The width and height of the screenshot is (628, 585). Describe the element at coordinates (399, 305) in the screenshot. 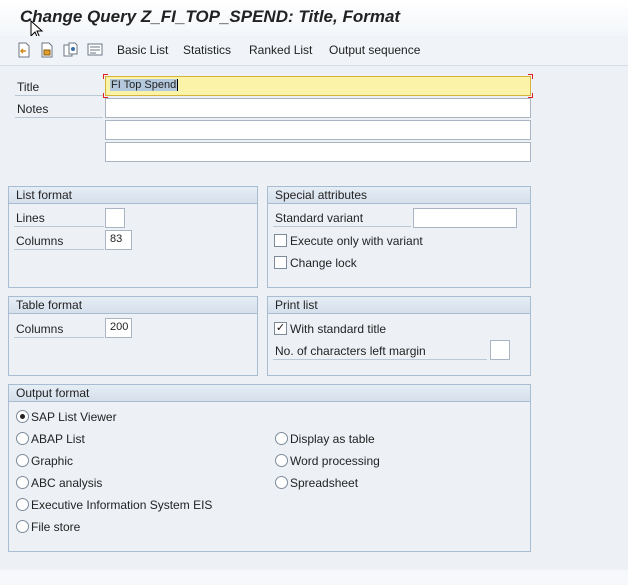

I see `print-list-heading: Print list` at that location.